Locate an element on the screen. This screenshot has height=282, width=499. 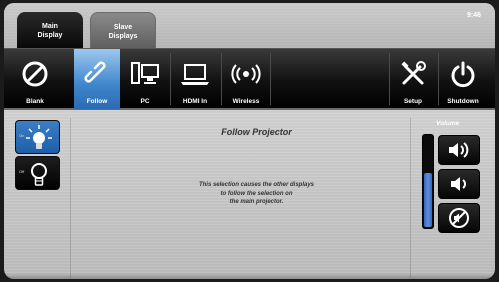
volume-level-fill is located at coordinates (428, 200).